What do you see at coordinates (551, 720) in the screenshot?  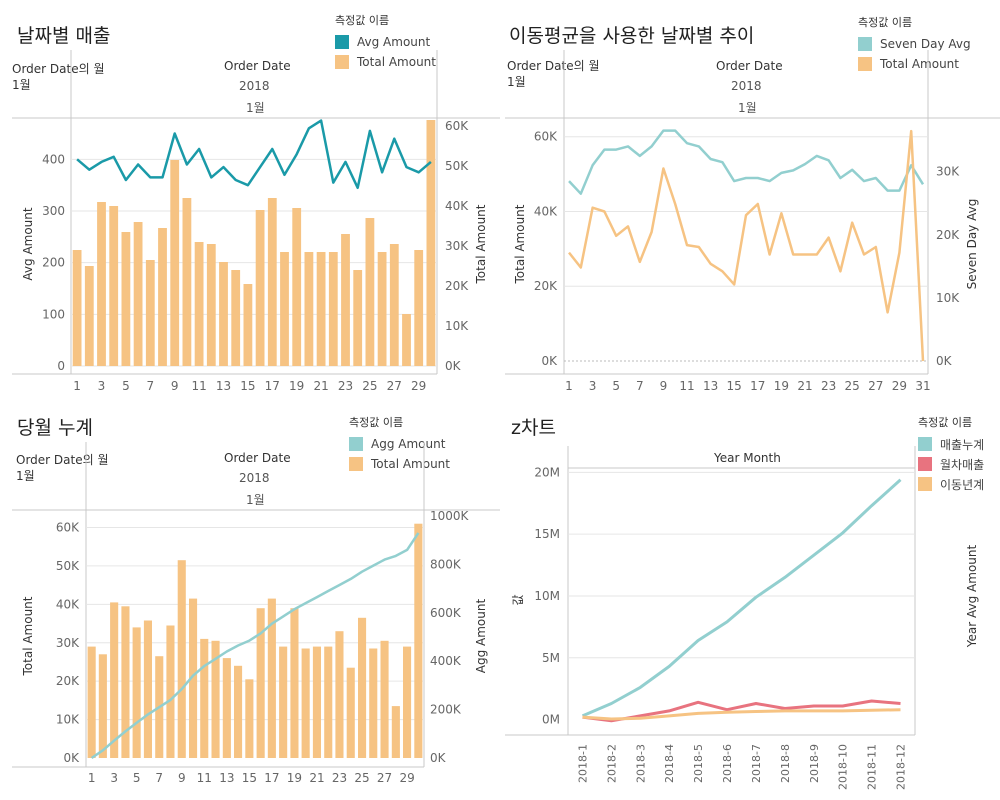 I see `left-tick-label: 0M` at bounding box center [551, 720].